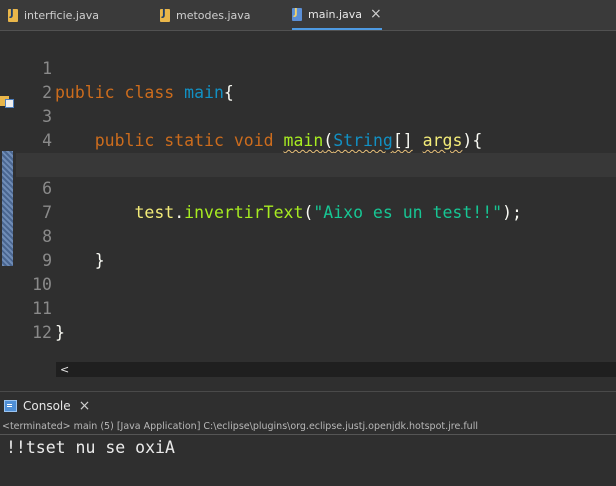 The height and width of the screenshot is (486, 616). I want to click on code-line: 7, so click(316, 199).